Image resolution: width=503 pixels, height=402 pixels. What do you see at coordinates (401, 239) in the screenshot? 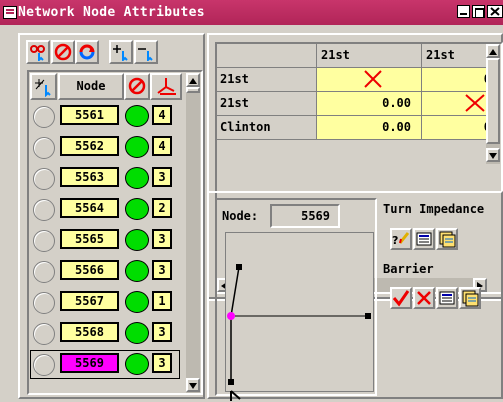
I see `edit-impedance-icon: ?` at bounding box center [401, 239].